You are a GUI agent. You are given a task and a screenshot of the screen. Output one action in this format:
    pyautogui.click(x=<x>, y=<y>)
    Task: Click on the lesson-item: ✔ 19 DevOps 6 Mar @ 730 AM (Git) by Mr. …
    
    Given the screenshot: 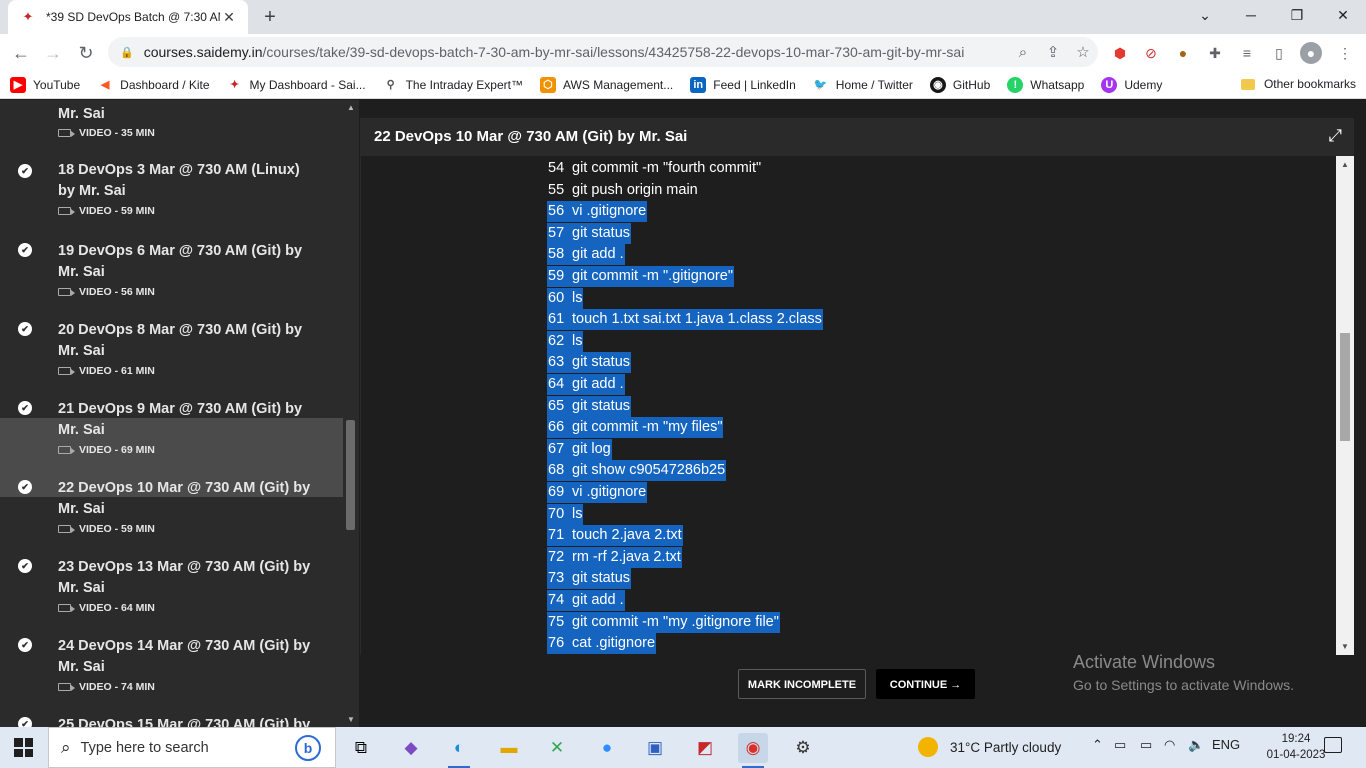 What is the action you would take?
    pyautogui.click(x=171, y=239)
    